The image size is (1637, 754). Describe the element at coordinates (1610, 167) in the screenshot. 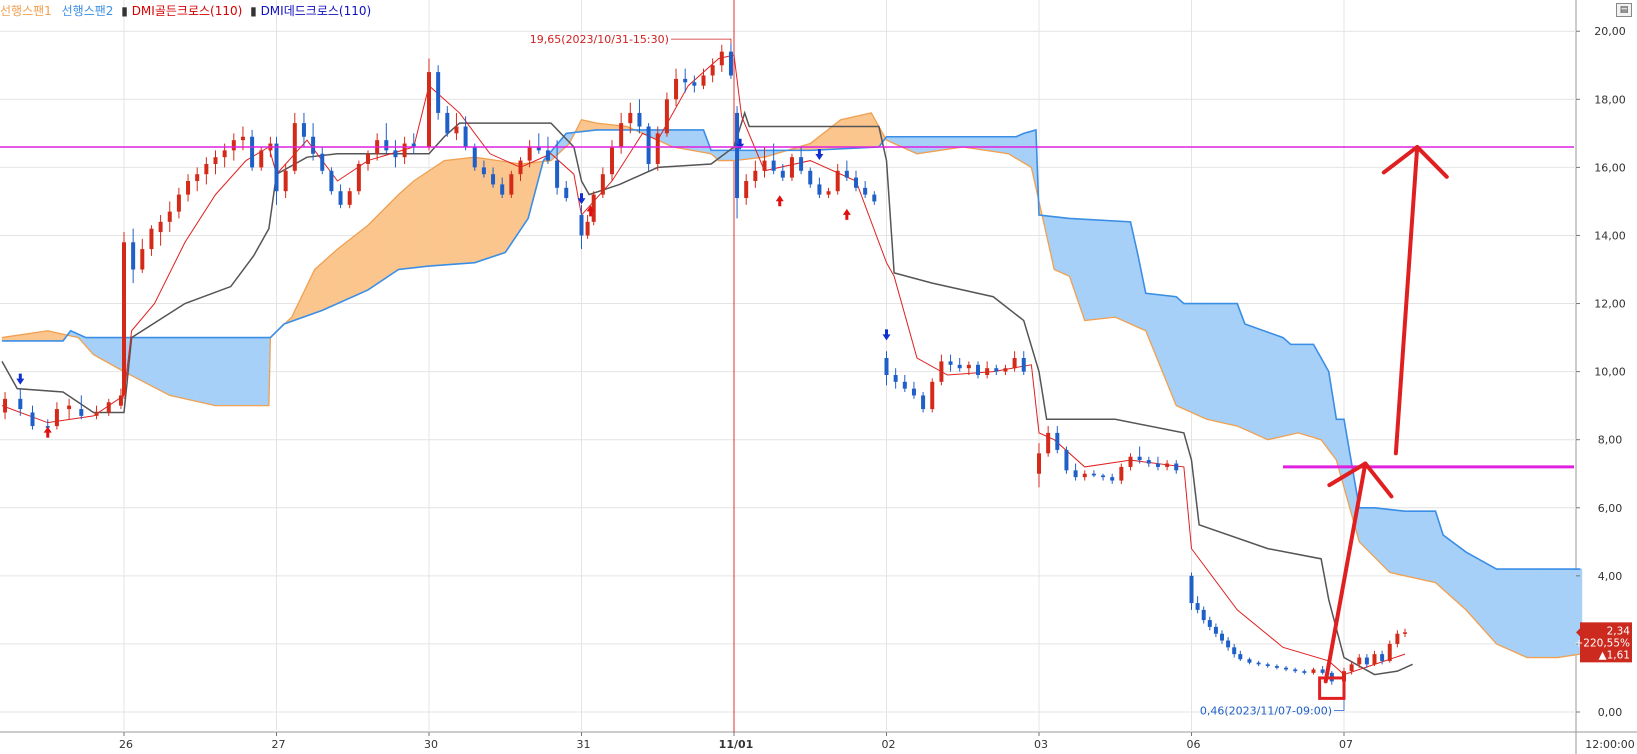

I see `y-tick-label: 16,00` at that location.